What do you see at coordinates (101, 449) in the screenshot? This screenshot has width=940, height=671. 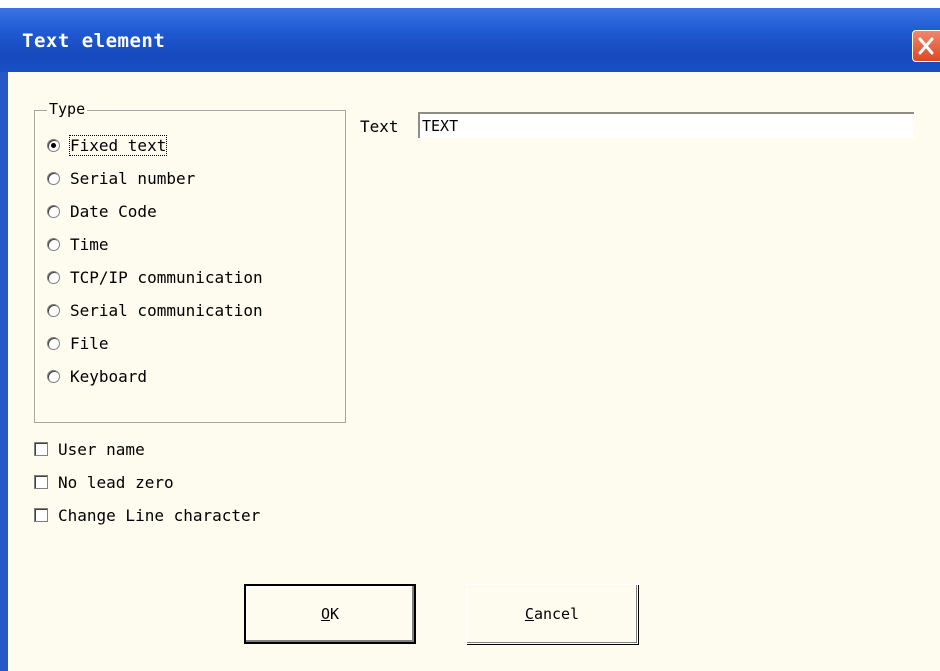 I see `checkbox-label: User name` at bounding box center [101, 449].